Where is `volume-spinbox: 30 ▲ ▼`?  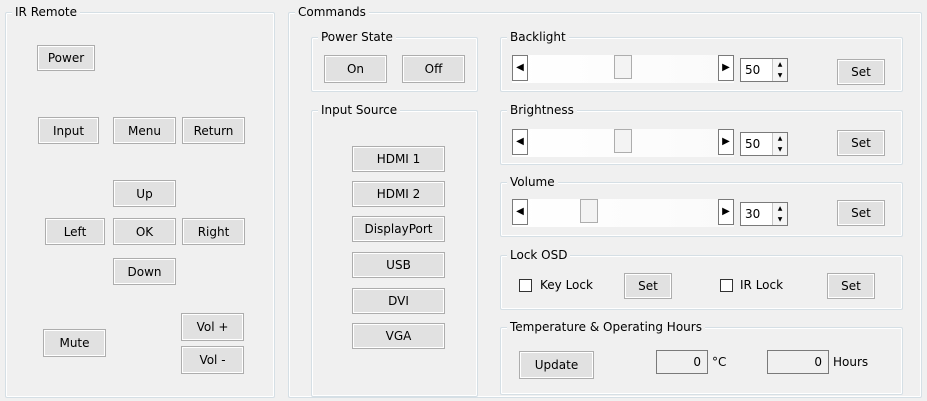 volume-spinbox: 30 ▲ ▼ is located at coordinates (764, 214).